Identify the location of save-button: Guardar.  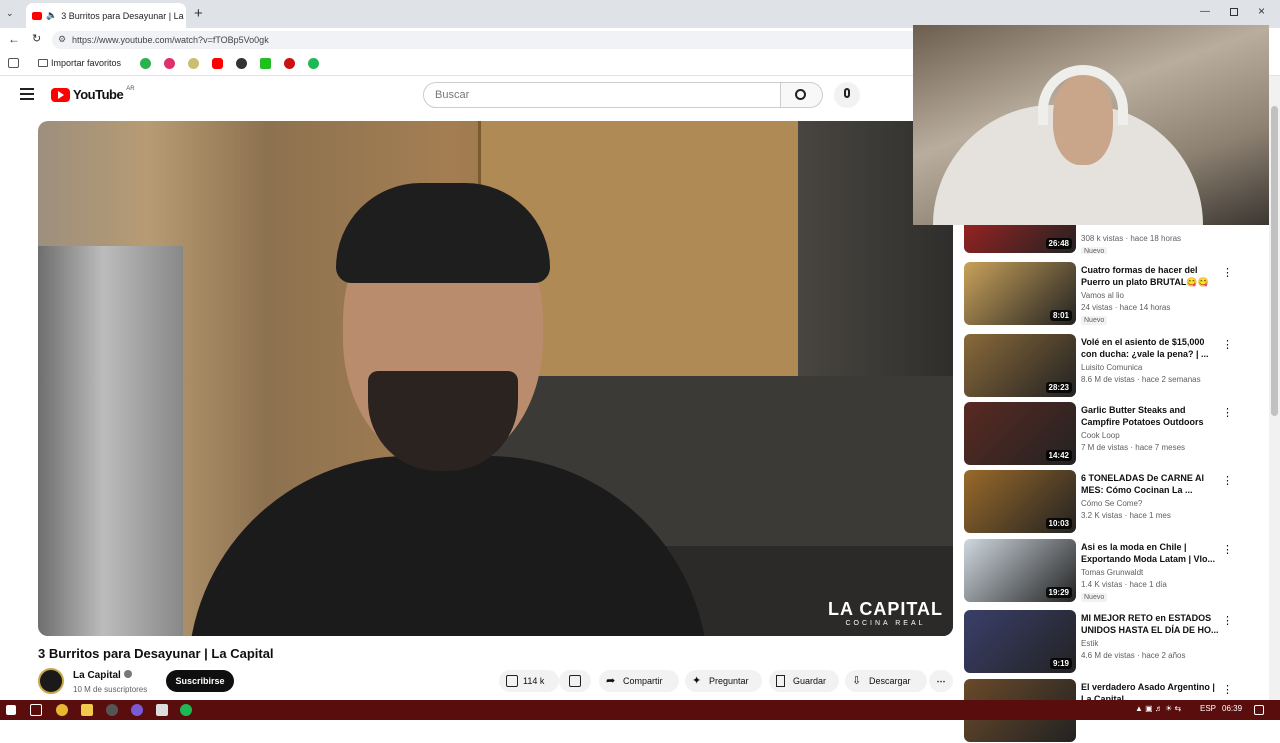
(804, 681).